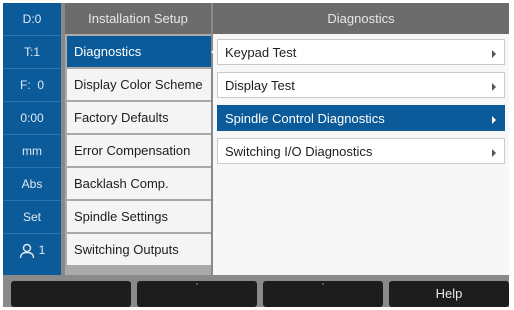 The height and width of the screenshot is (310, 514). Describe the element at coordinates (361, 18) in the screenshot. I see `right-panel-title: Diagnostics` at that location.